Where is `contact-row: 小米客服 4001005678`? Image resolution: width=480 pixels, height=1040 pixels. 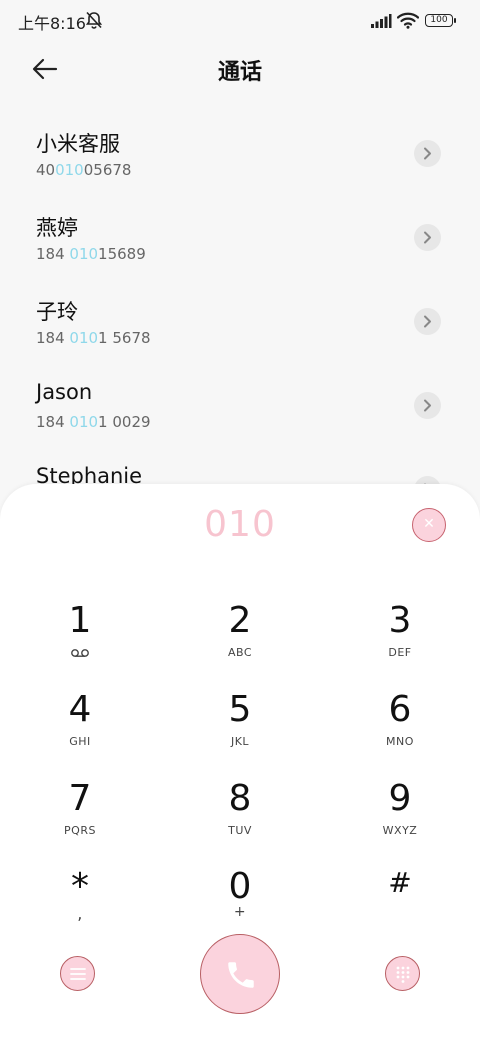 contact-row: 小米客服 4001005678 is located at coordinates (240, 154).